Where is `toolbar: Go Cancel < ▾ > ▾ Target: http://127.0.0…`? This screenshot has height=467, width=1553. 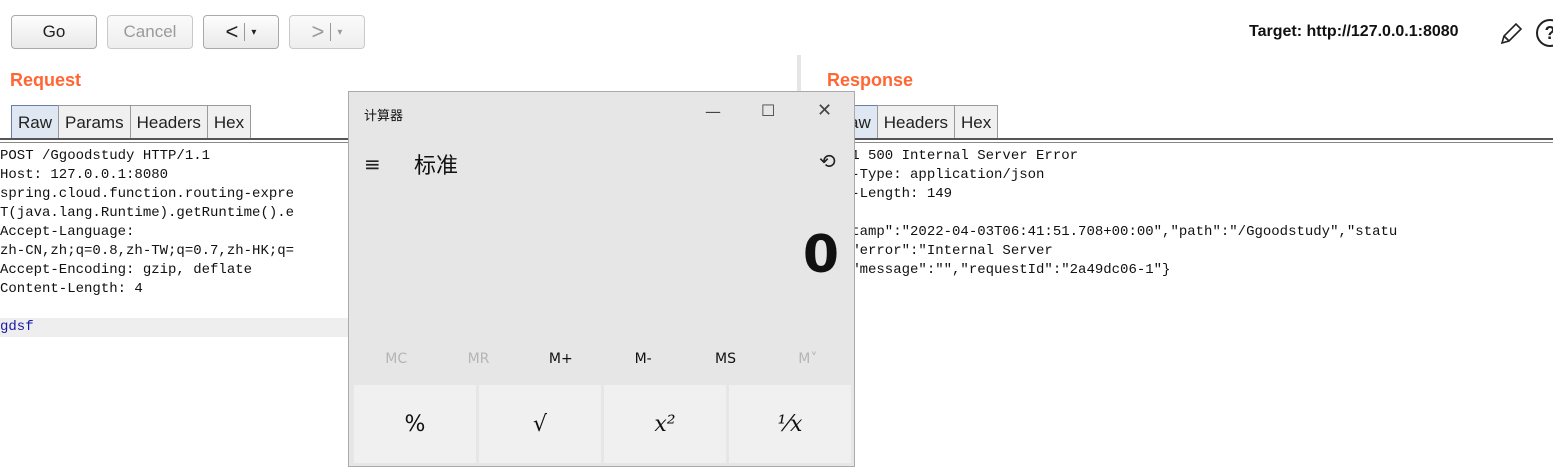
toolbar: Go Cancel < ▾ > ▾ Target: http://127.0.0… is located at coordinates (776, 31).